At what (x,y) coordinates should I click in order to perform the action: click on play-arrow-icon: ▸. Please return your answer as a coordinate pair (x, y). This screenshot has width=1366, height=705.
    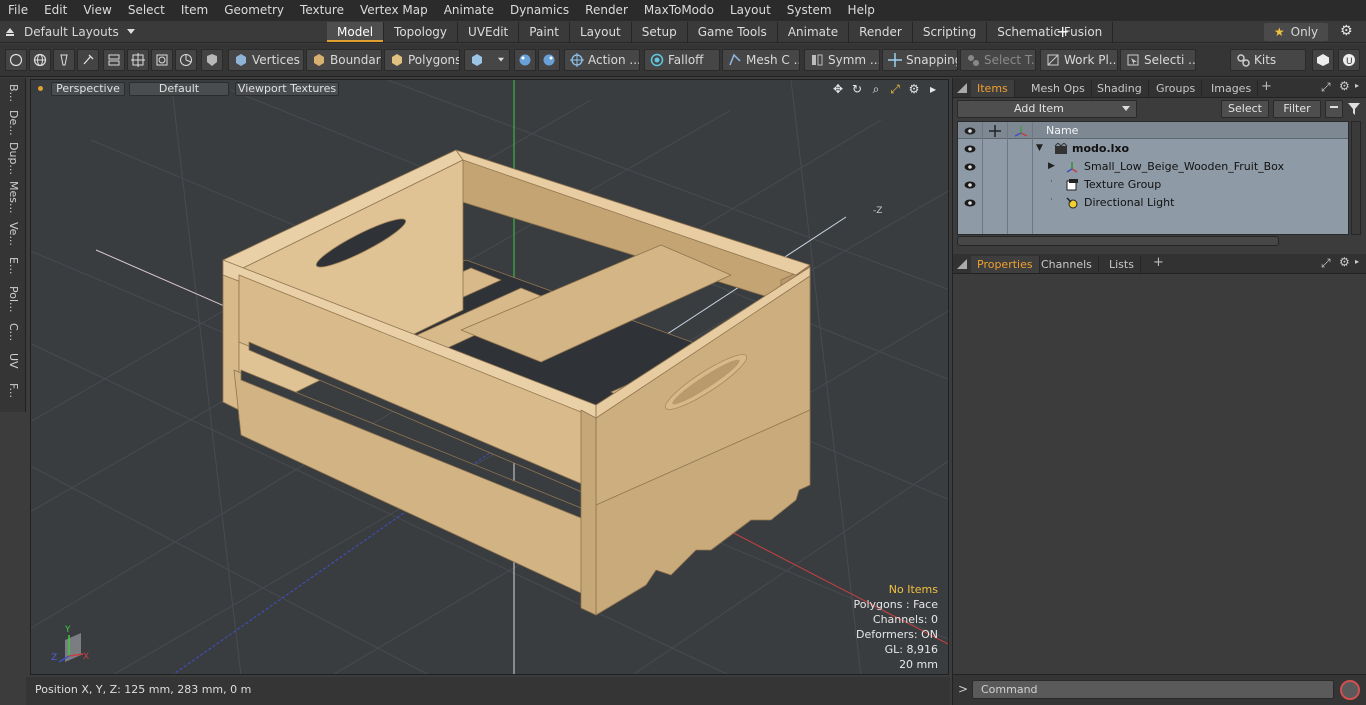
    Looking at the image, I should click on (933, 89).